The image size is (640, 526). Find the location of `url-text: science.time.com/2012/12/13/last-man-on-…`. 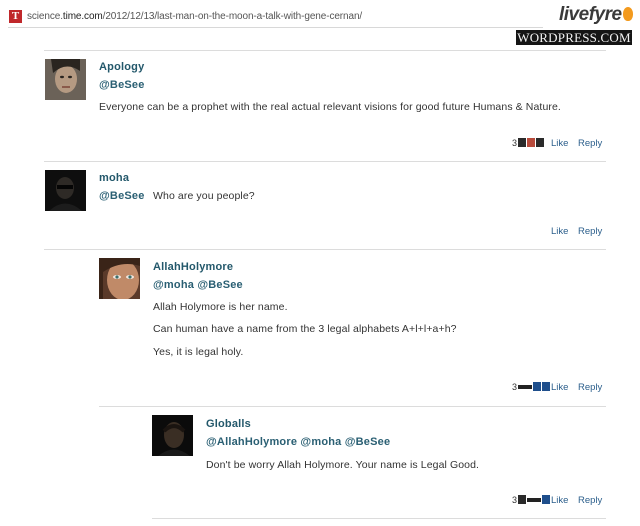

url-text: science.time.com/2012/12/13/last-man-on-… is located at coordinates (194, 16).